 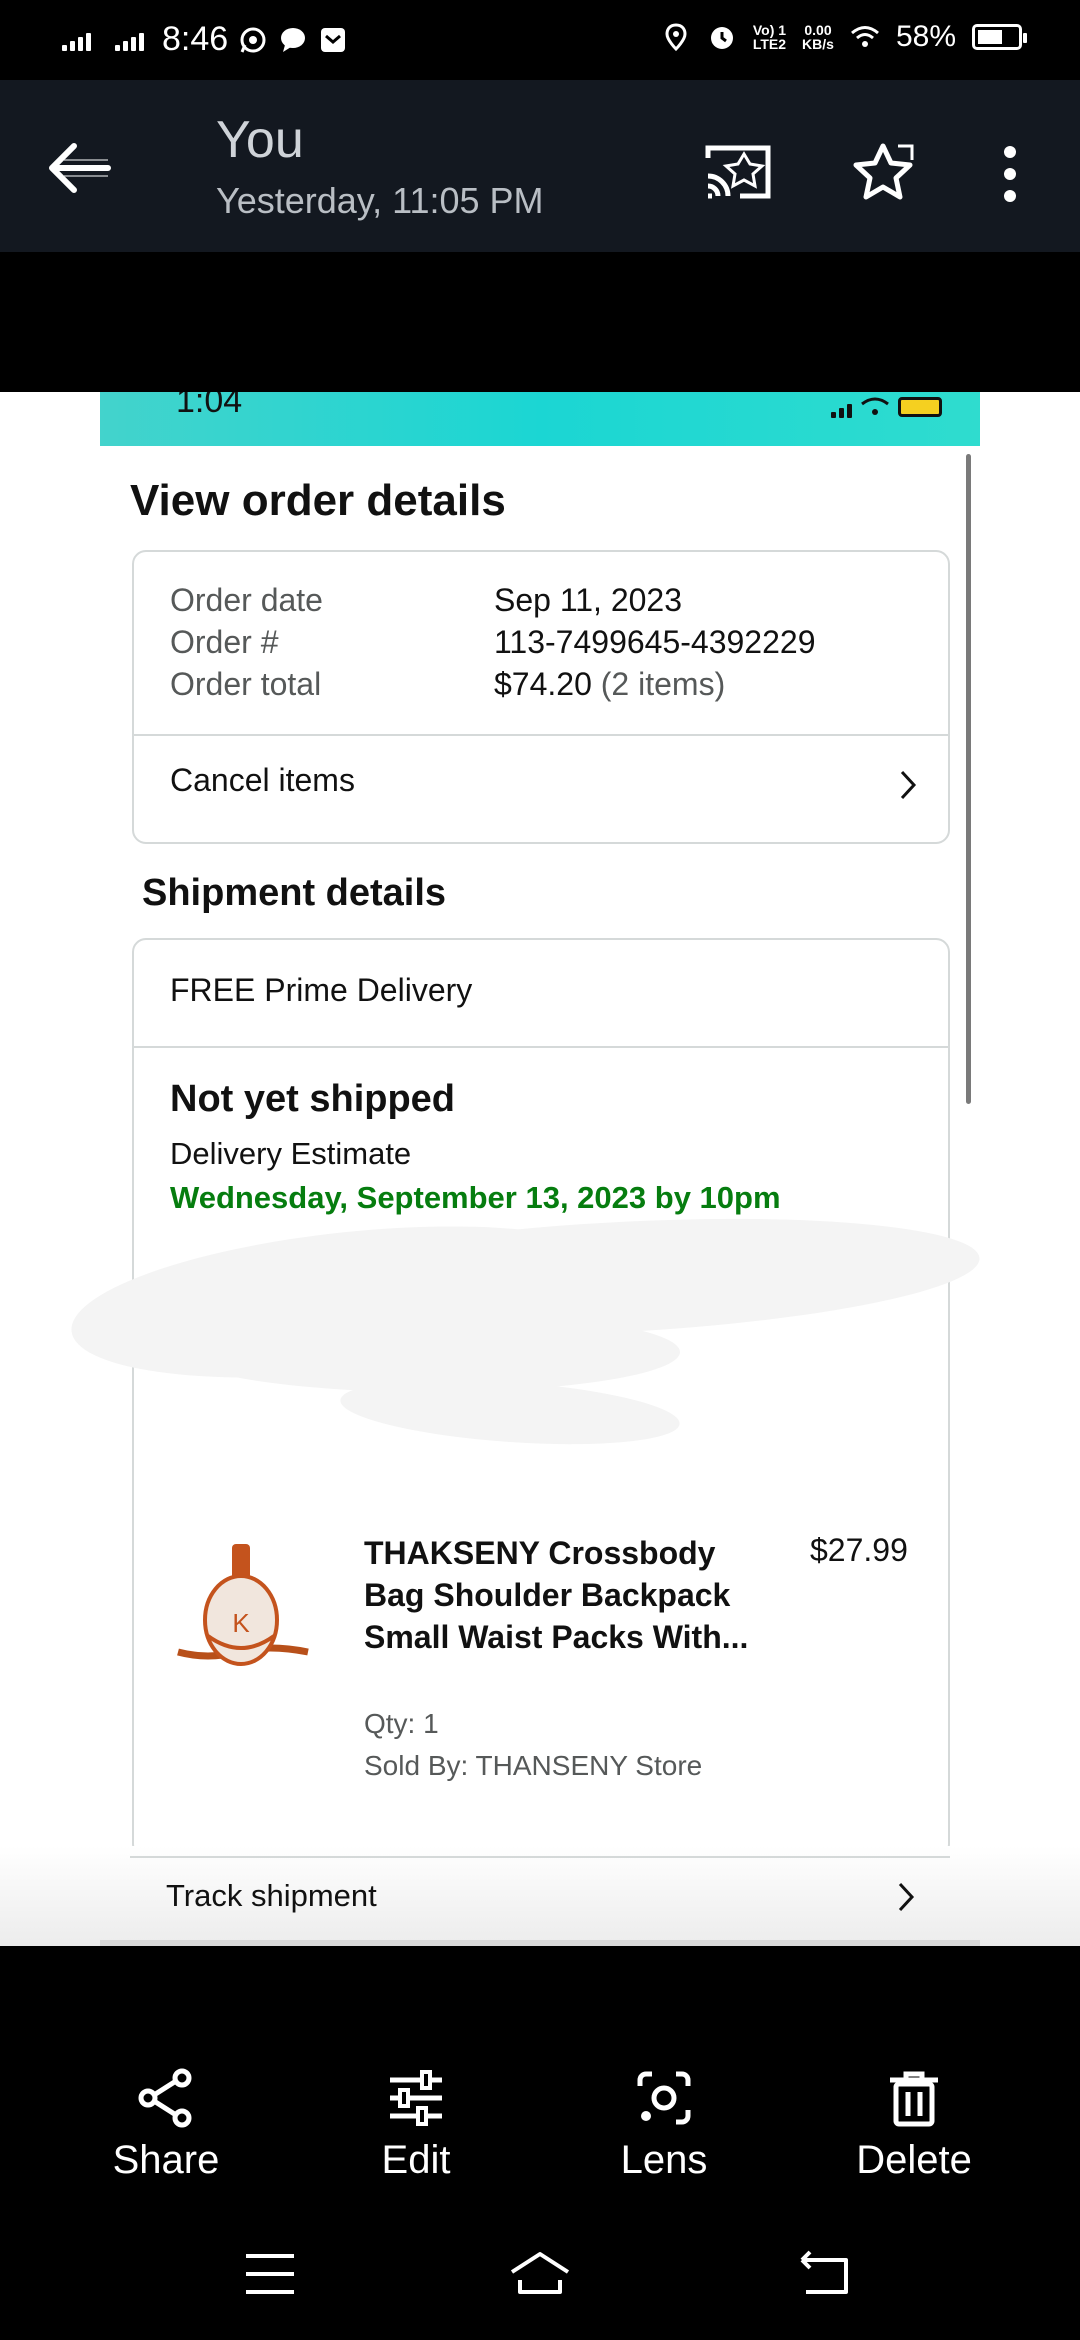 I want to click on inner-signal-icon, so click(x=841, y=407).